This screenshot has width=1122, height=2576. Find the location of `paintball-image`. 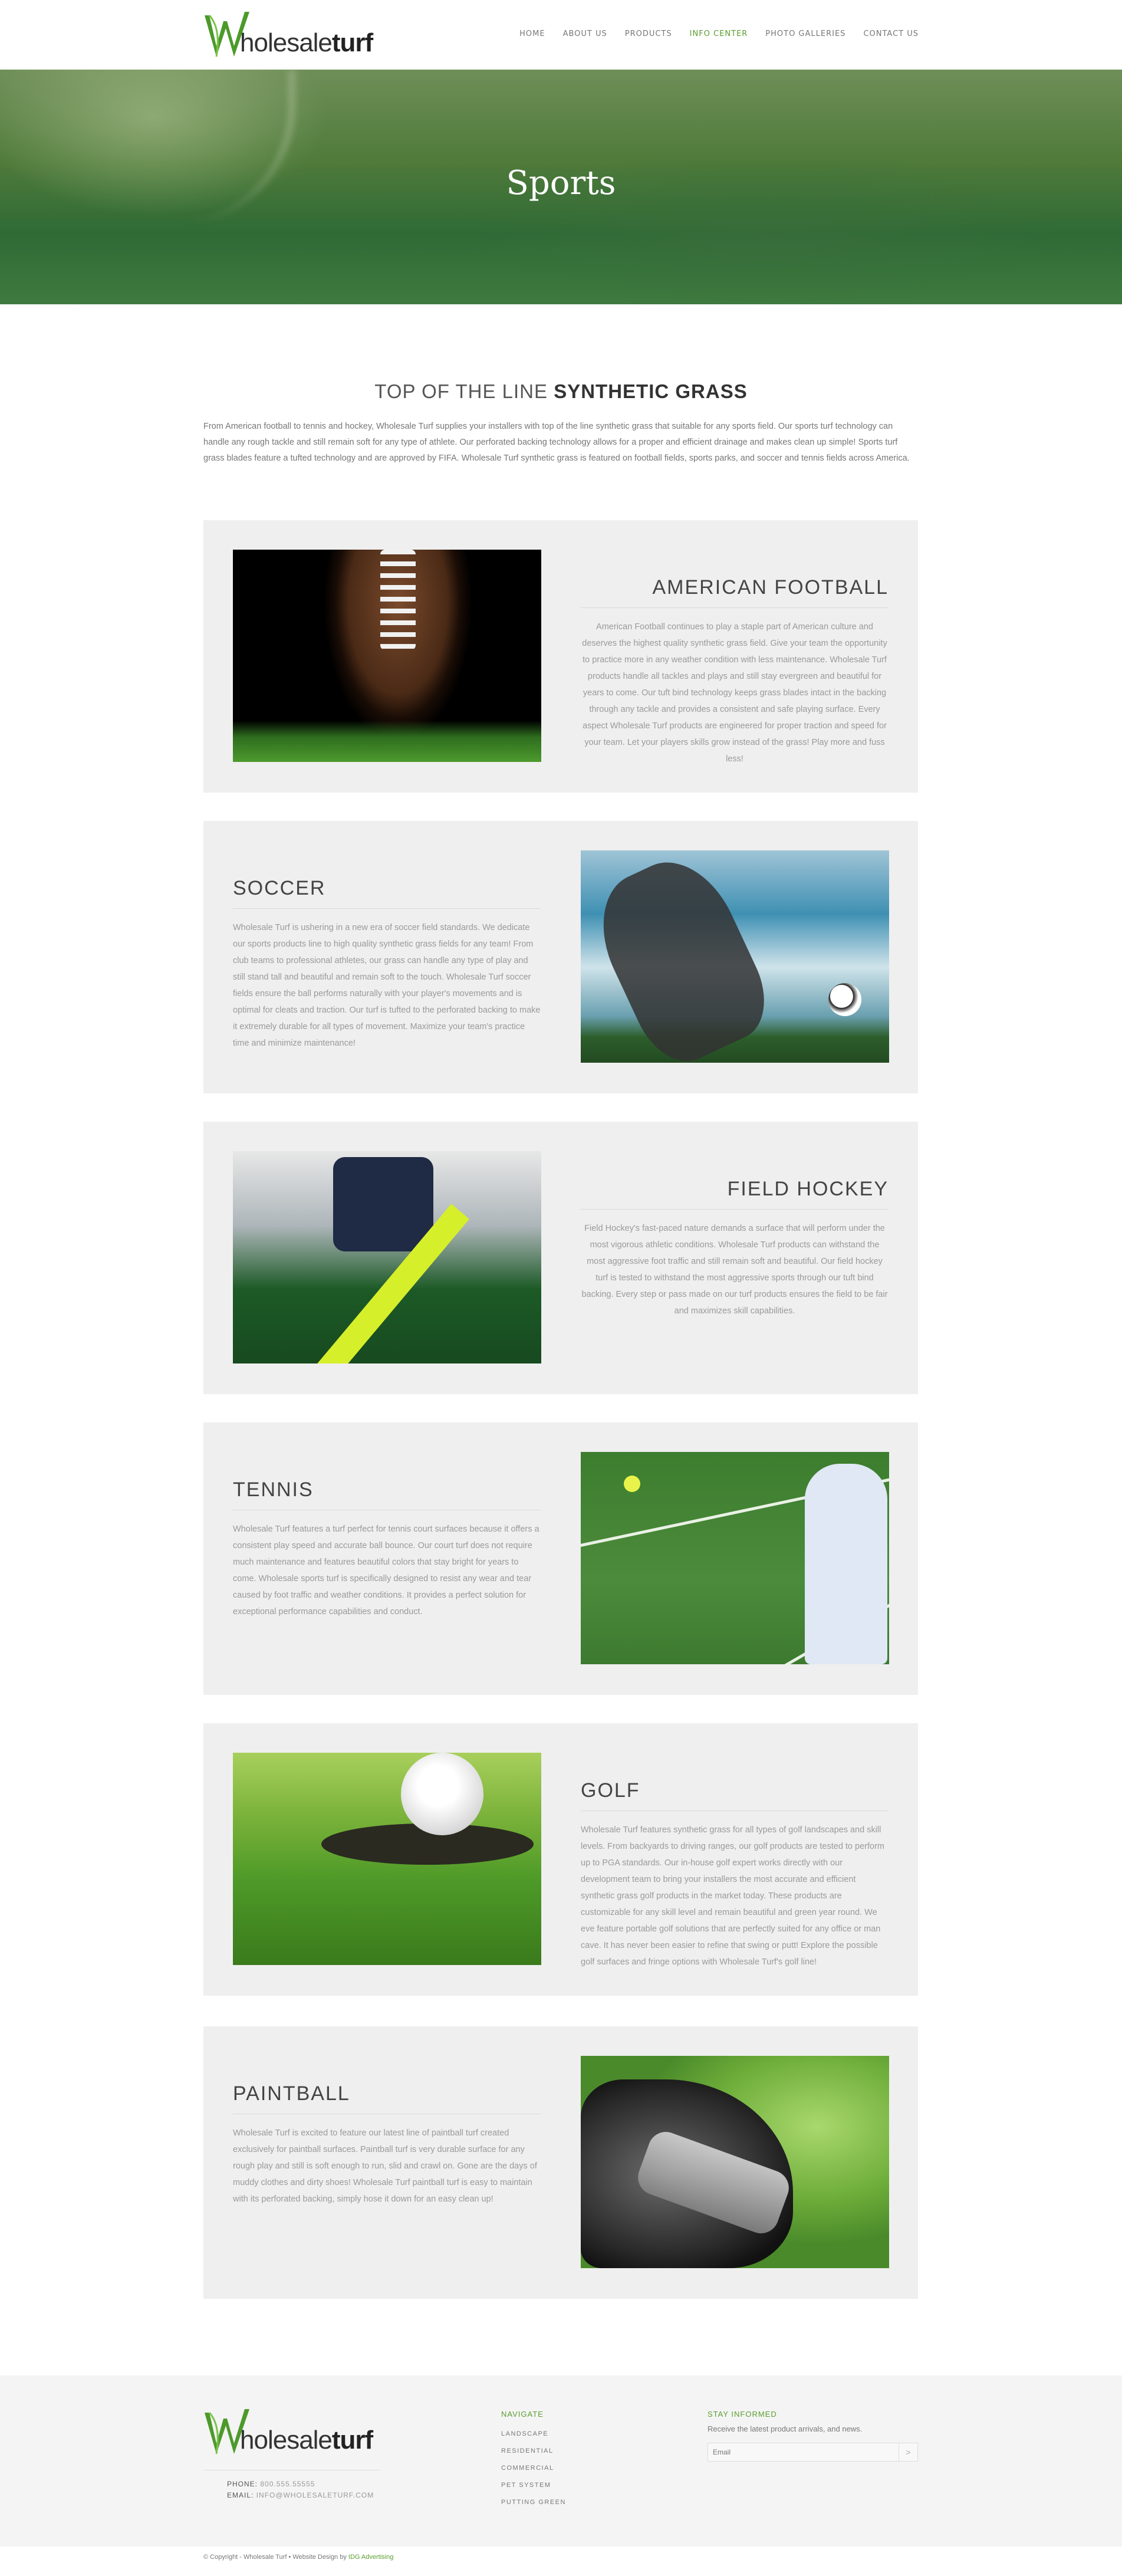

paintball-image is located at coordinates (735, 2162).